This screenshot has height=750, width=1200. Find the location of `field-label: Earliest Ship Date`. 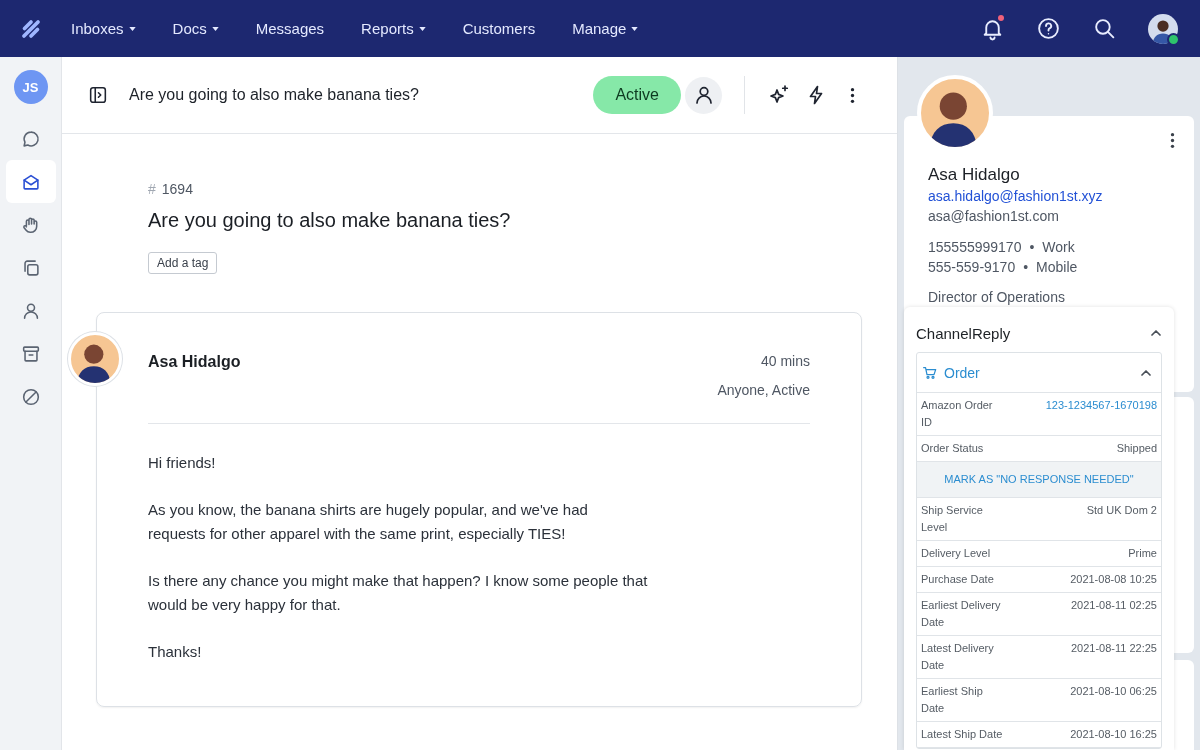

field-label: Earliest Ship Date is located at coordinates (952, 700).